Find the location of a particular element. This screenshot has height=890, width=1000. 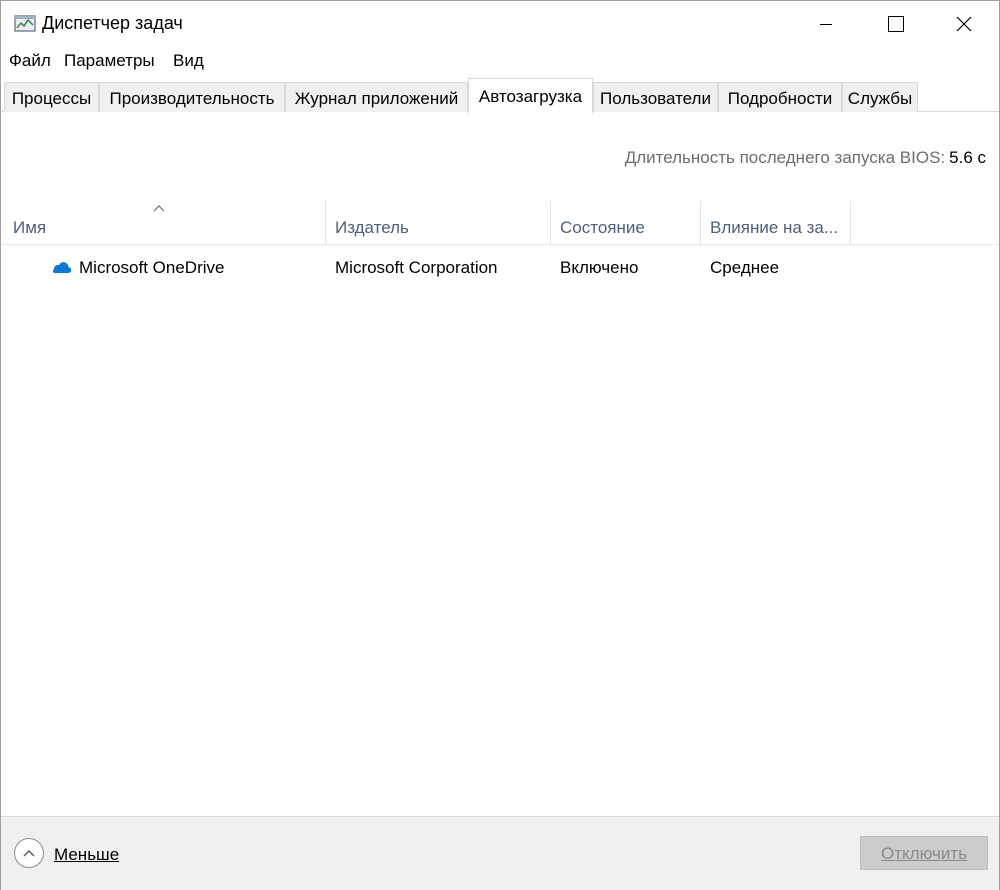

menu-bar: Файл Параметры Вид is located at coordinates (500, 62).